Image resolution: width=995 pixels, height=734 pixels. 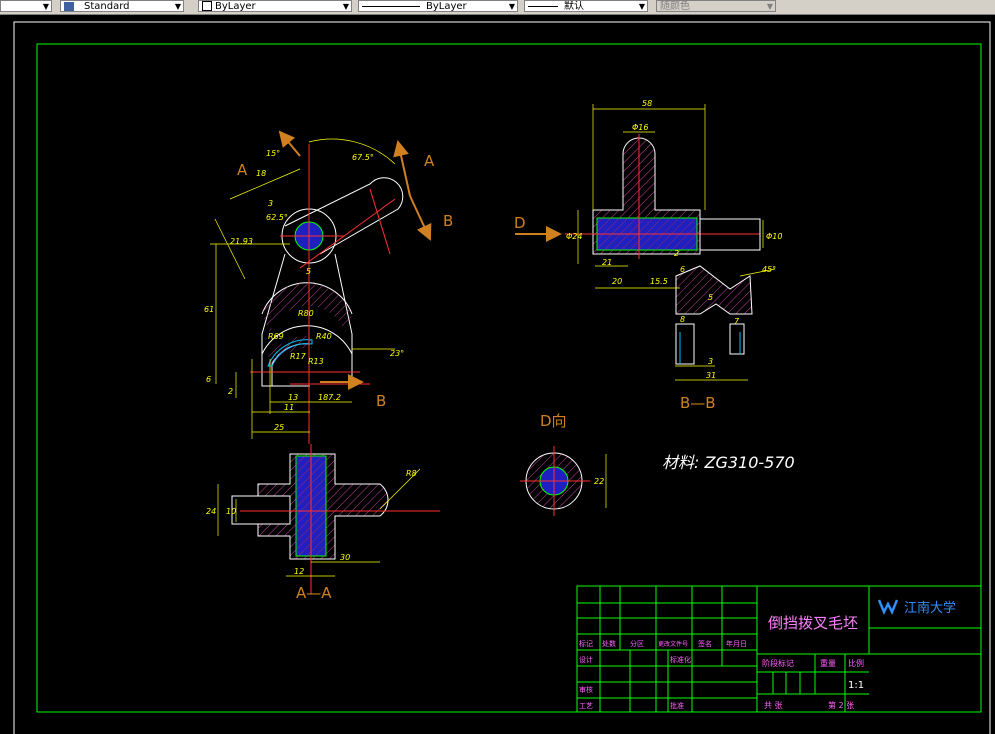 What do you see at coordinates (607, 262) in the screenshot?
I see `dim-text: 21` at bounding box center [607, 262].